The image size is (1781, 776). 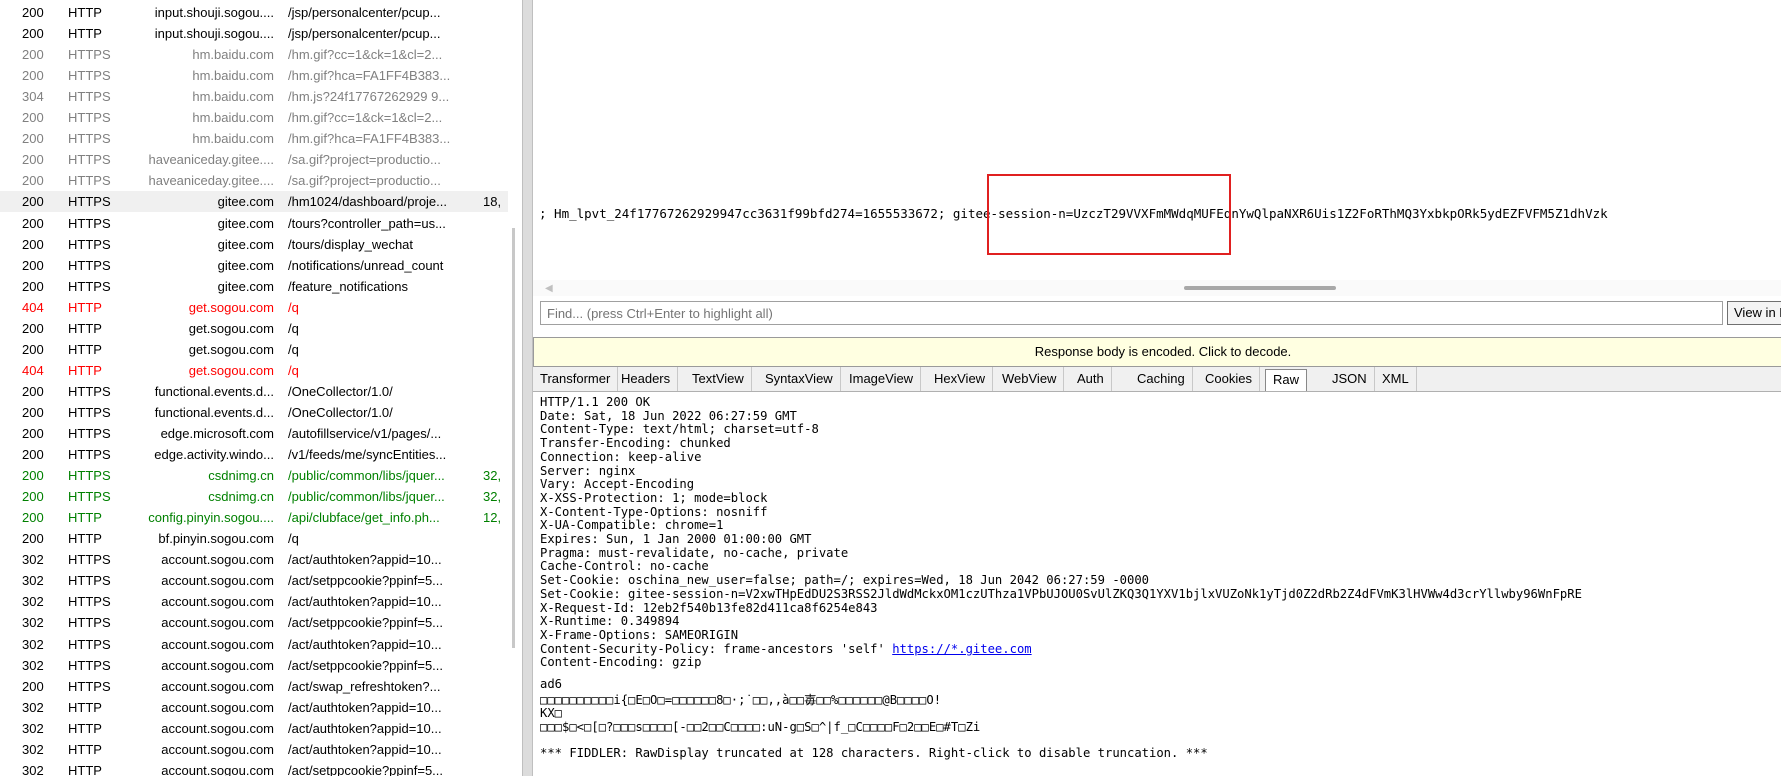 I want to click on tab-auth: Auth, so click(x=1091, y=379).